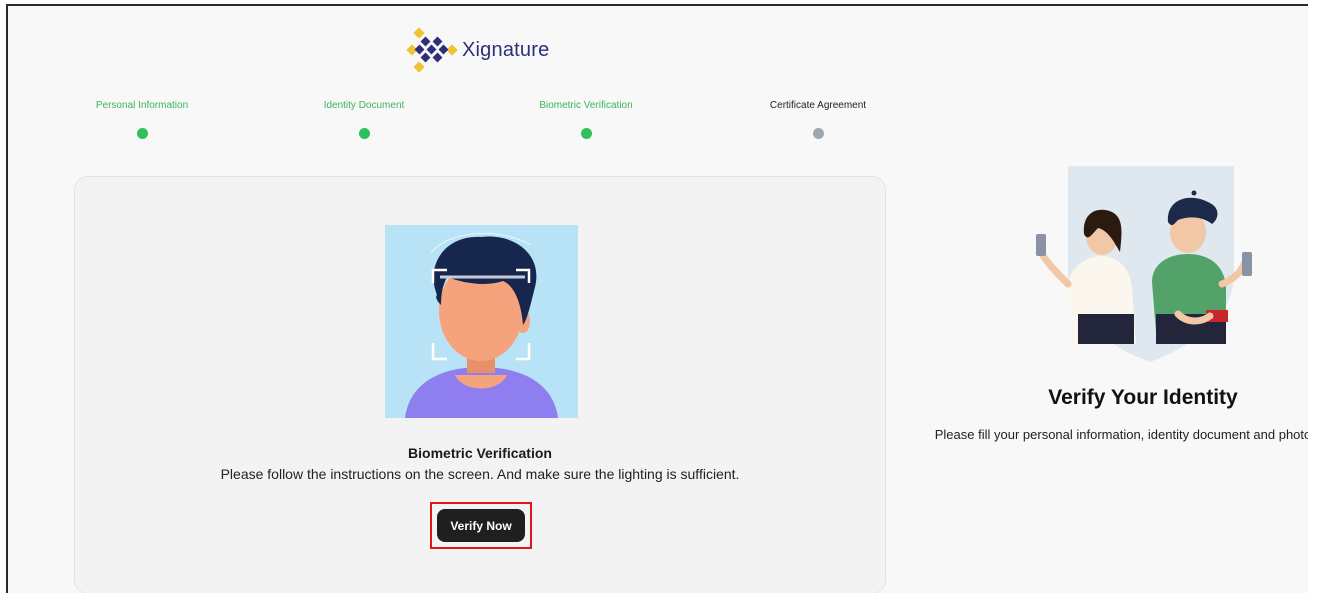 The height and width of the screenshot is (593, 1317). I want to click on step-certificate-agreement: Certificate Agreement, so click(818, 119).